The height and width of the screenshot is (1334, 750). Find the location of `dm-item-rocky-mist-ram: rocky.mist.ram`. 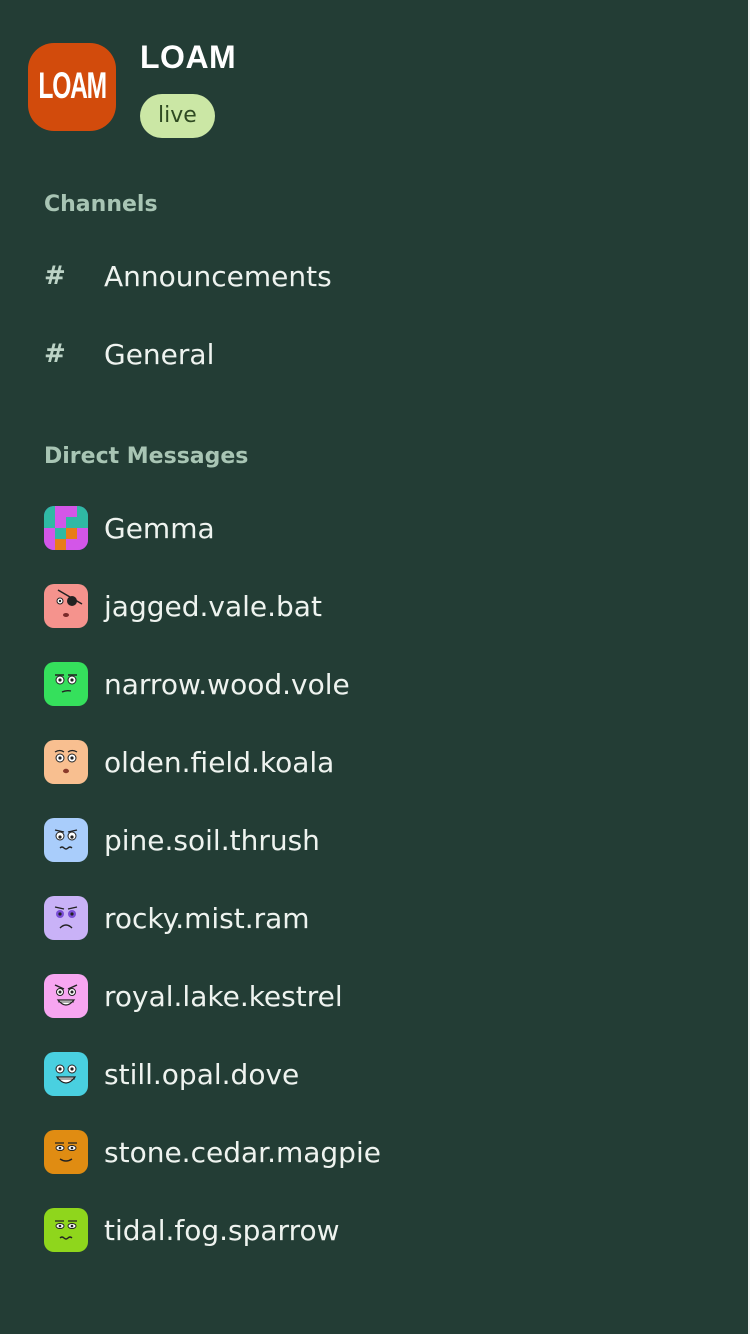

dm-item-rocky-mist-ram: rocky.mist.ram is located at coordinates (364, 918).